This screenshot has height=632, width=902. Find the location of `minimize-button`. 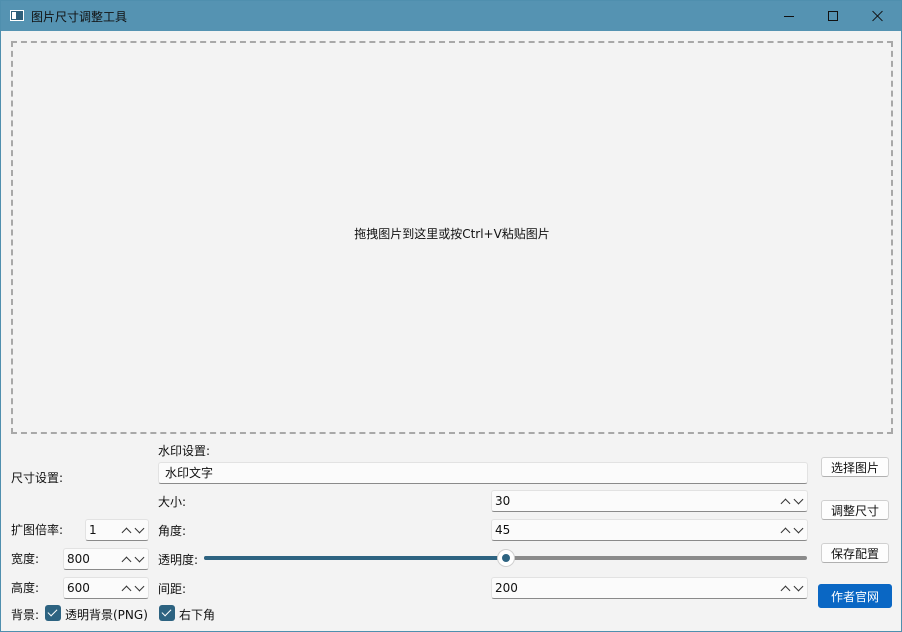

minimize-button is located at coordinates (789, 16).